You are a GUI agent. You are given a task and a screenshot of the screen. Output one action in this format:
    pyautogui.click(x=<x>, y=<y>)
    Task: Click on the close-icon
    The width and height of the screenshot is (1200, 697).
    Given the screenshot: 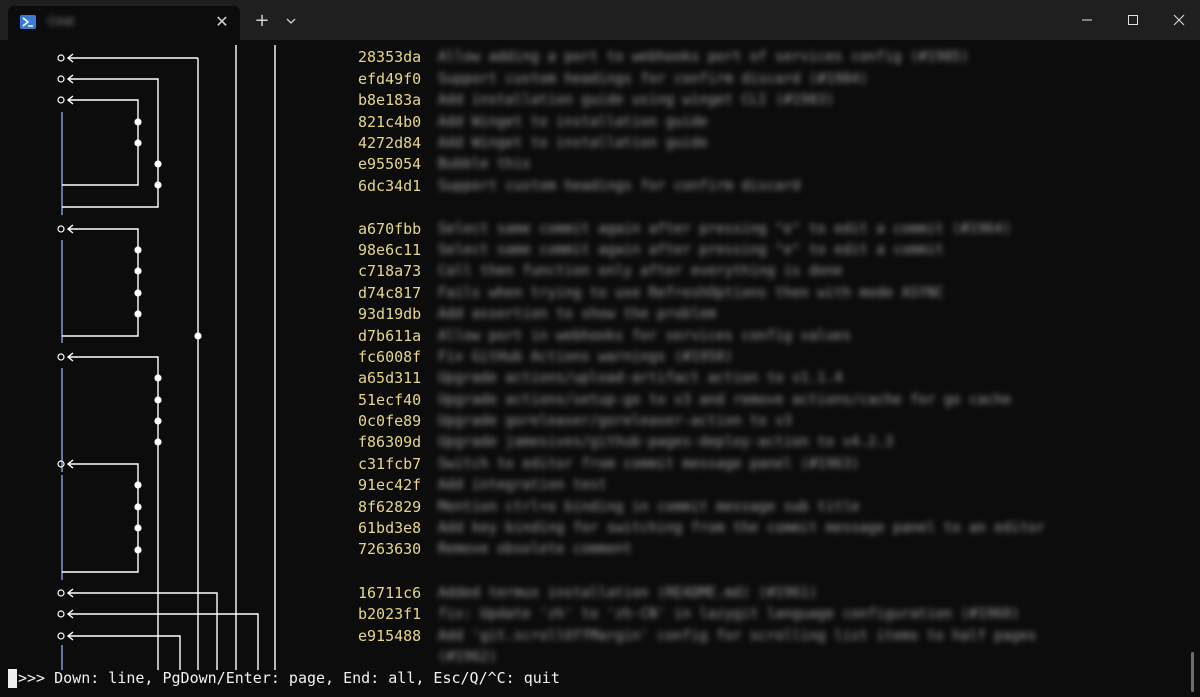 What is the action you would take?
    pyautogui.click(x=1179, y=20)
    